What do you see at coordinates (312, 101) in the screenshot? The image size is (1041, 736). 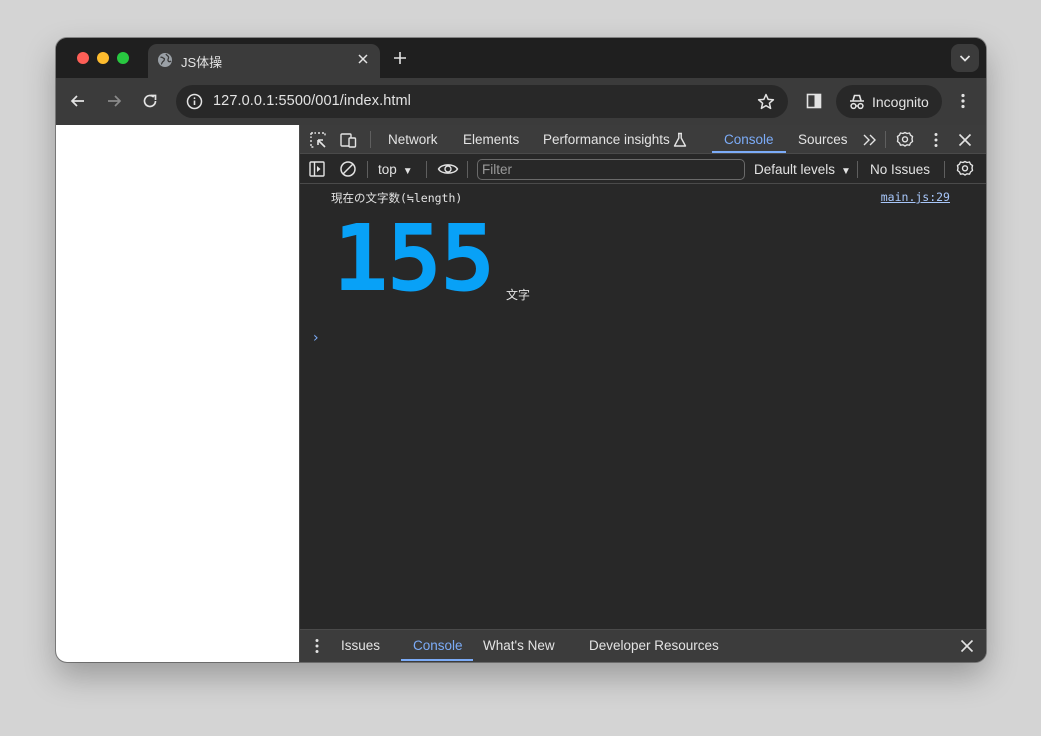 I see `url-text: 127.0.0.1:5500/001/index.html` at bounding box center [312, 101].